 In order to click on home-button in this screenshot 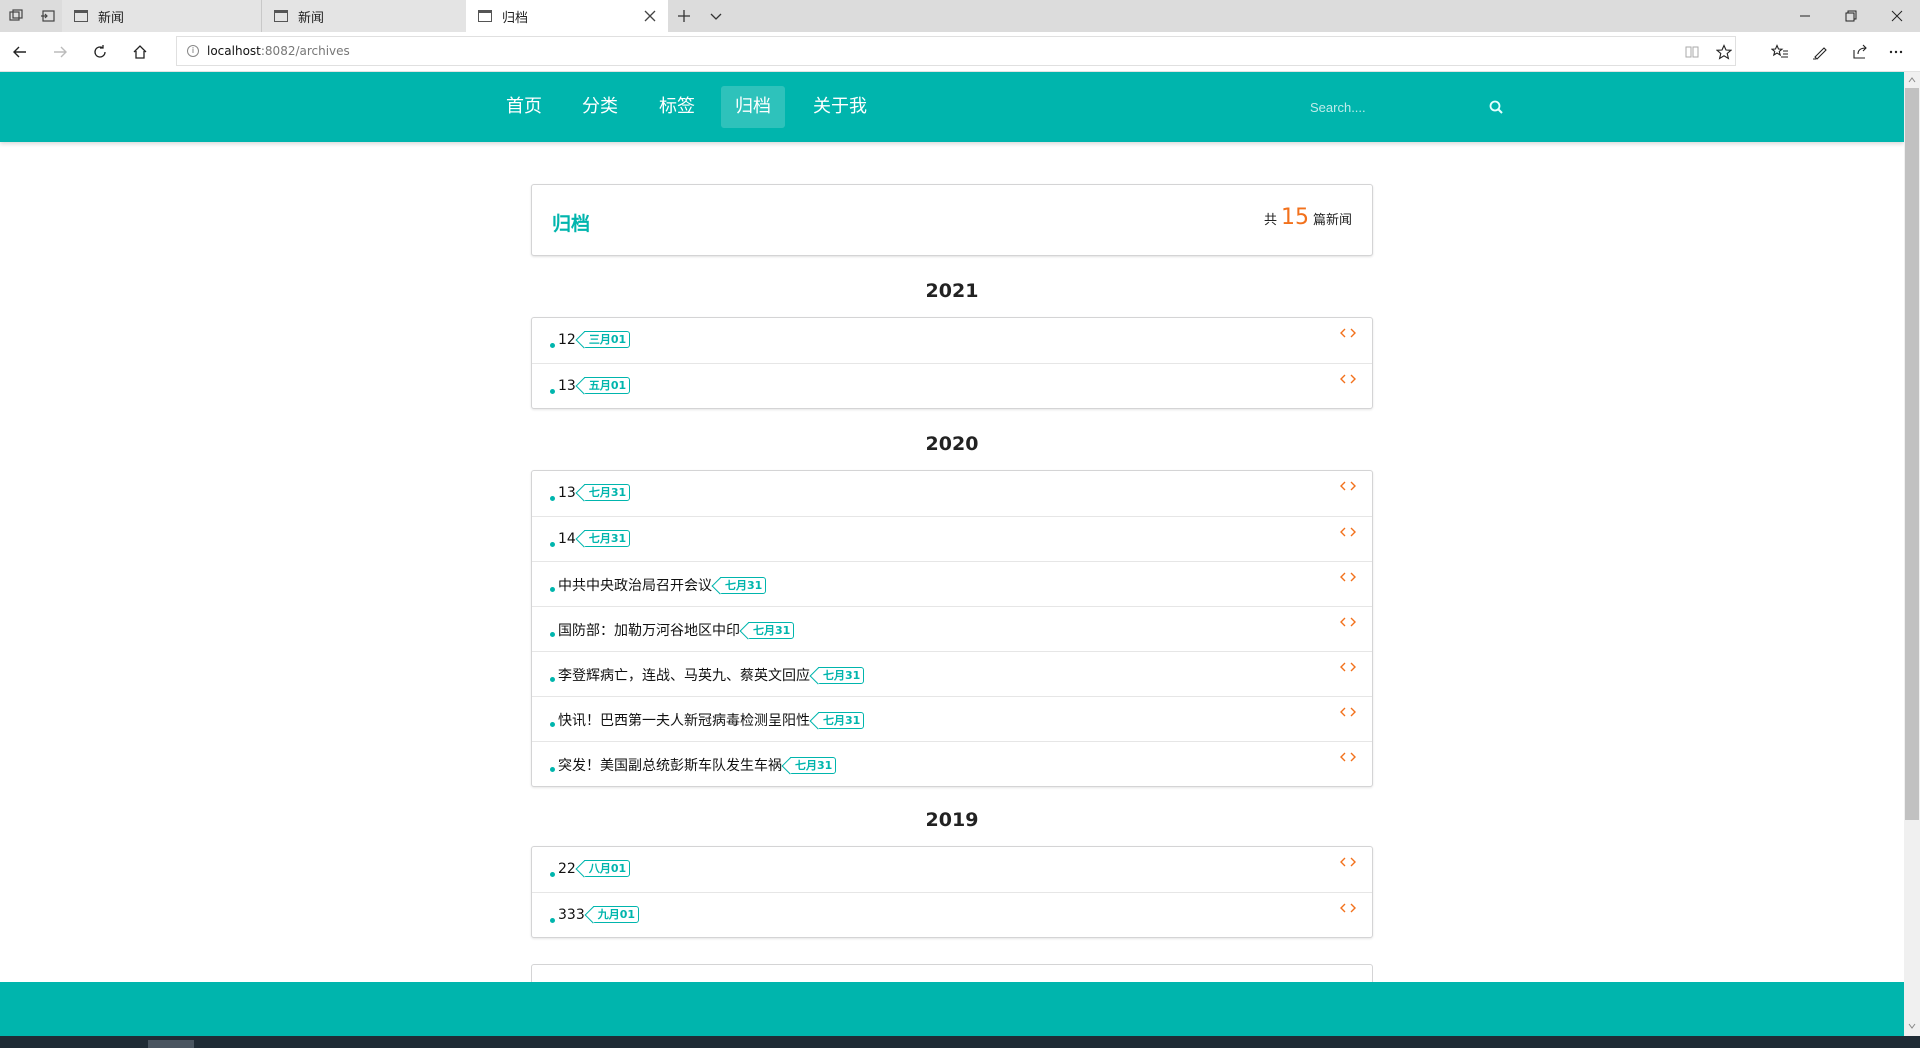, I will do `click(140, 52)`.